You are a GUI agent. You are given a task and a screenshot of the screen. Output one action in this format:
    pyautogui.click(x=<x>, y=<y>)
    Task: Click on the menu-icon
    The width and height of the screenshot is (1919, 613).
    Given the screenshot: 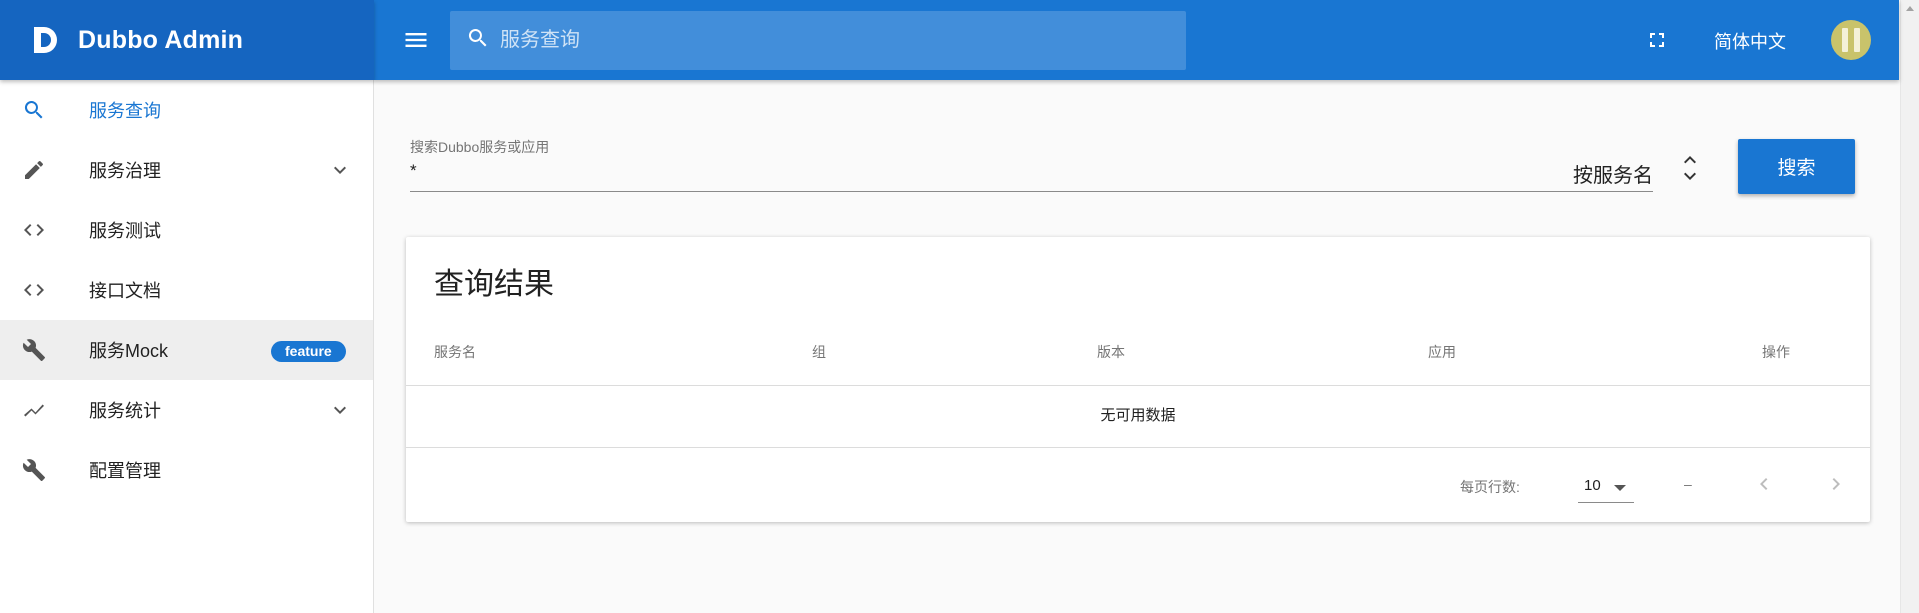 What is the action you would take?
    pyautogui.click(x=416, y=40)
    